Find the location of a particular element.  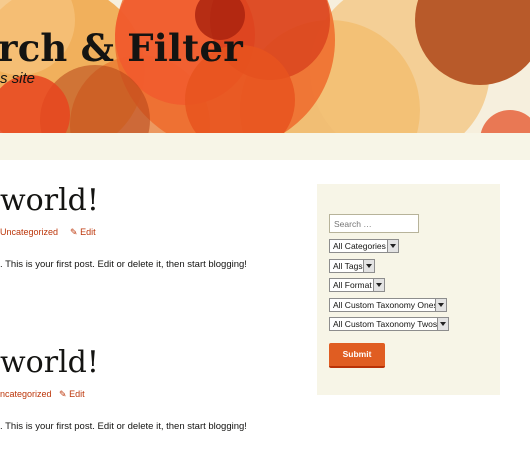

categories-select: All Categories is located at coordinates (364, 246).